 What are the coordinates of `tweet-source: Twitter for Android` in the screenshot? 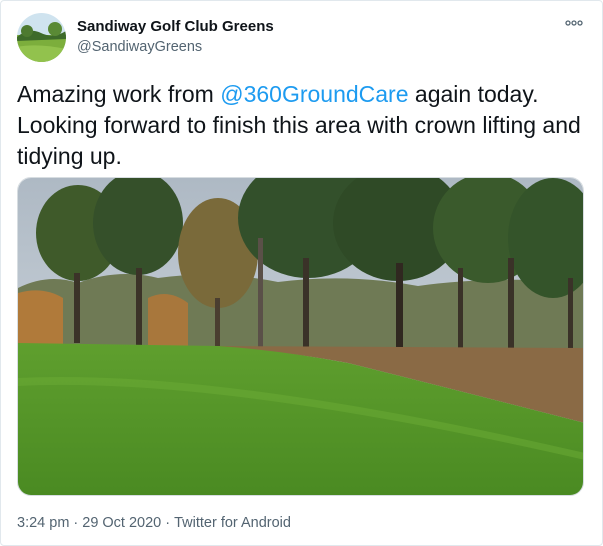 It's located at (232, 523).